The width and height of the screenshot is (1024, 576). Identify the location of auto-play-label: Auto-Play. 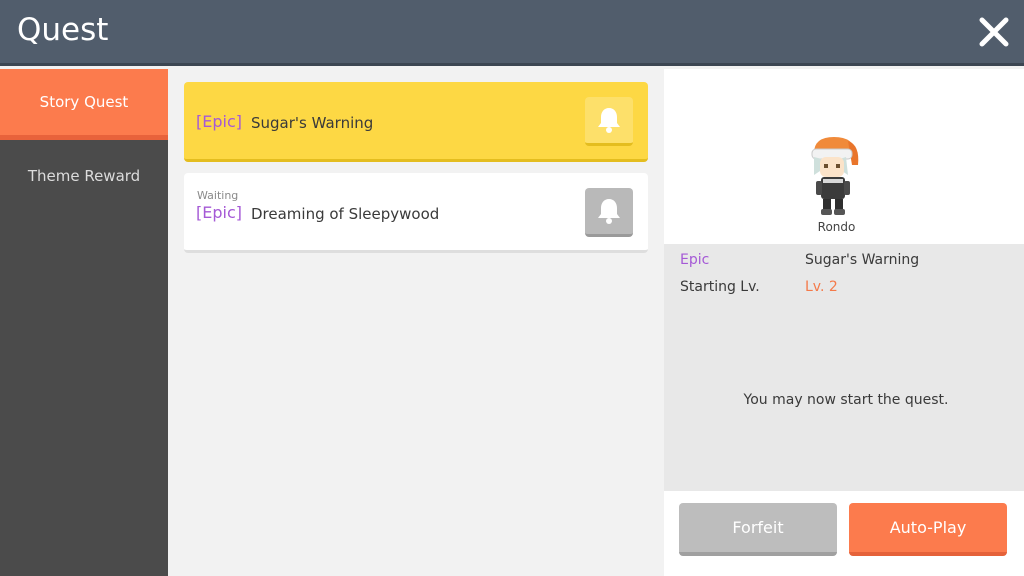
(928, 527).